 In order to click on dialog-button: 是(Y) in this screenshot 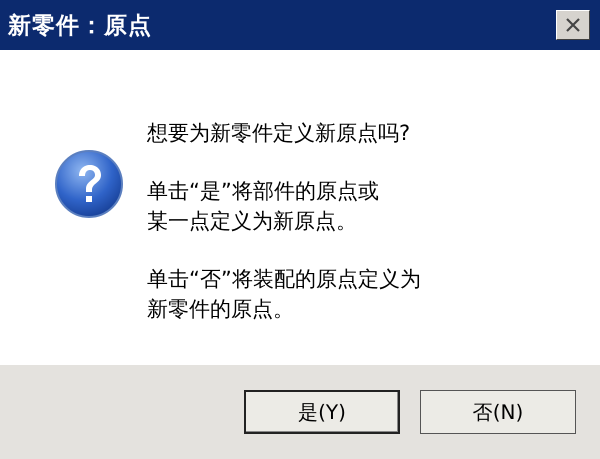, I will do `click(322, 412)`.